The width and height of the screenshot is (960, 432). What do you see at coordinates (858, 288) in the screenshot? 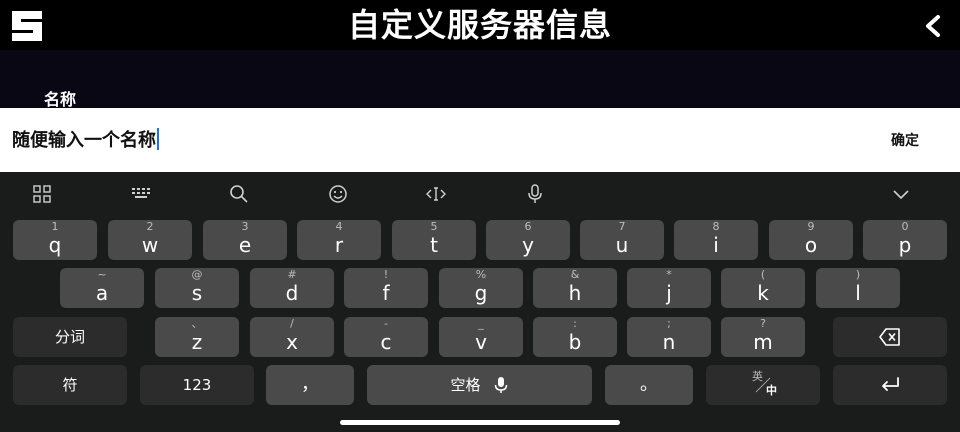
I see `key-l: ) l` at bounding box center [858, 288].